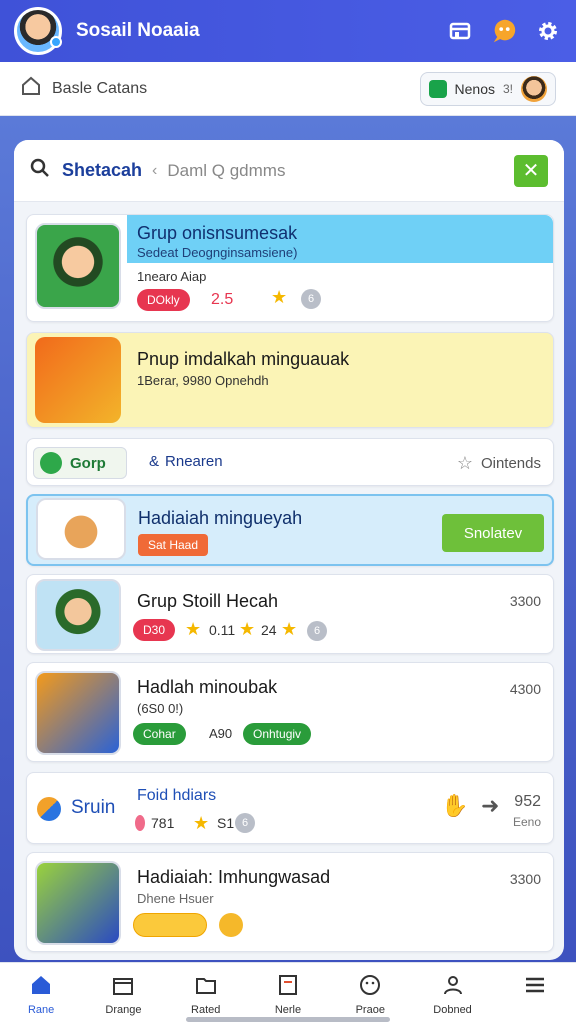 The image size is (576, 1024). Describe the element at coordinates (56, 42) in the screenshot. I see `online-dot` at that location.